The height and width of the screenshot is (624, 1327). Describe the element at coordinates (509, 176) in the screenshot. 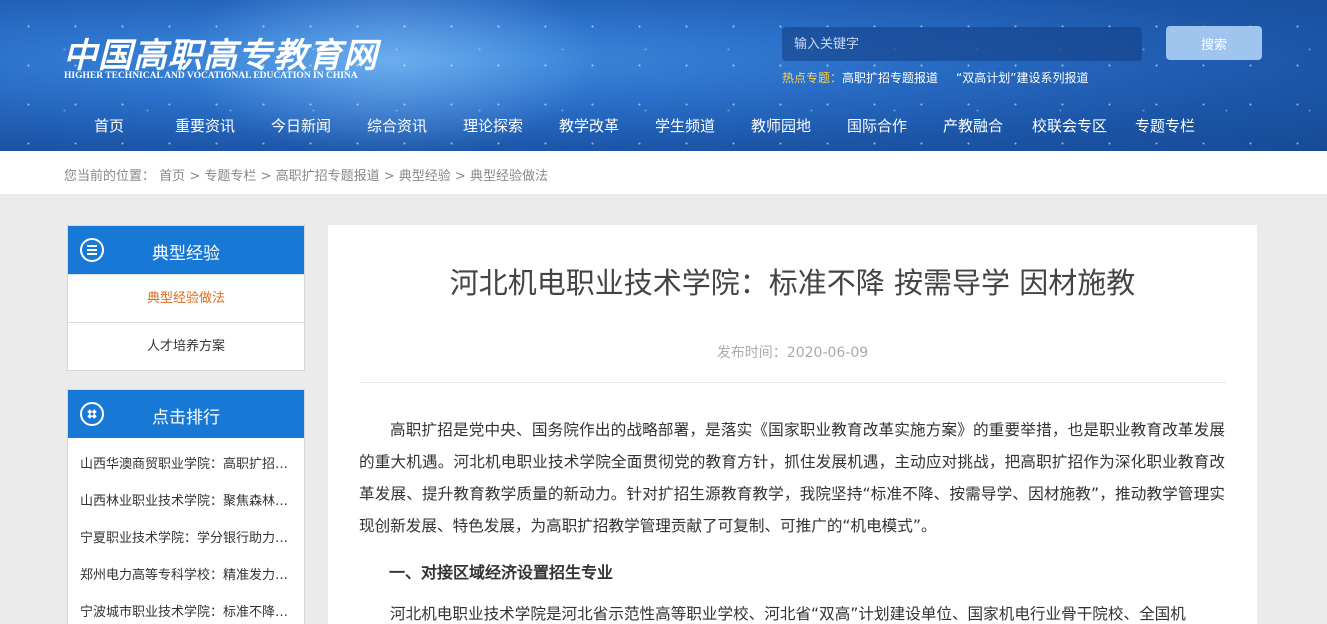

I see `breadcrumb-item: 典型经验做法` at that location.